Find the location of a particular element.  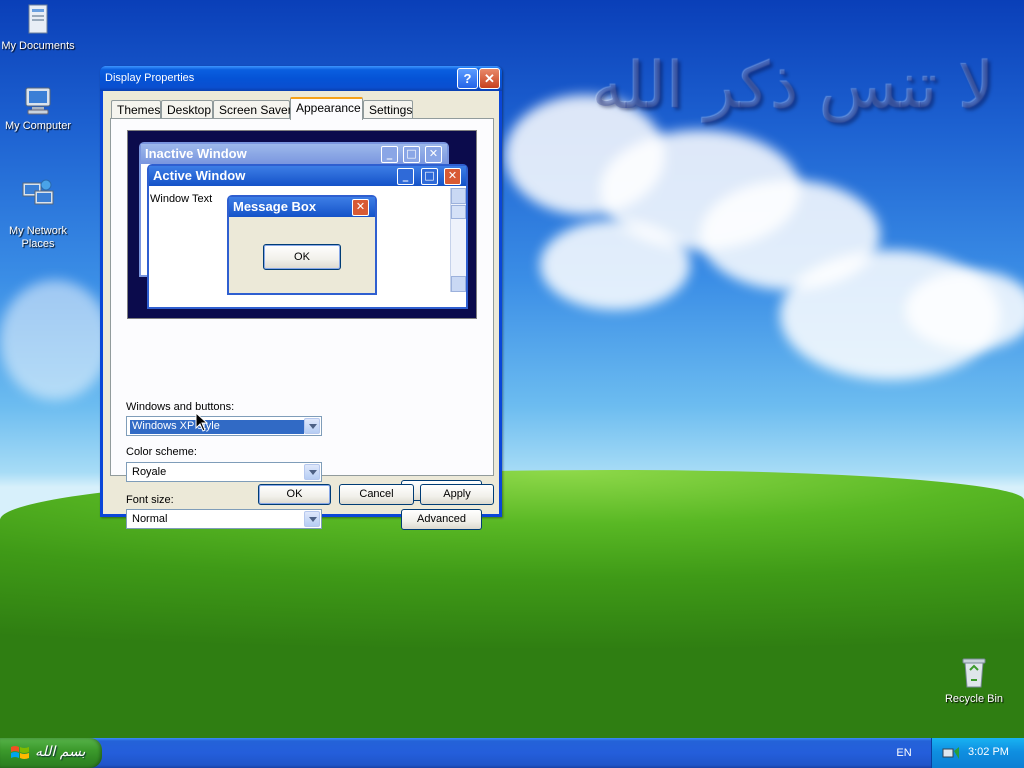

clock: 3:02 PM is located at coordinates (988, 752).